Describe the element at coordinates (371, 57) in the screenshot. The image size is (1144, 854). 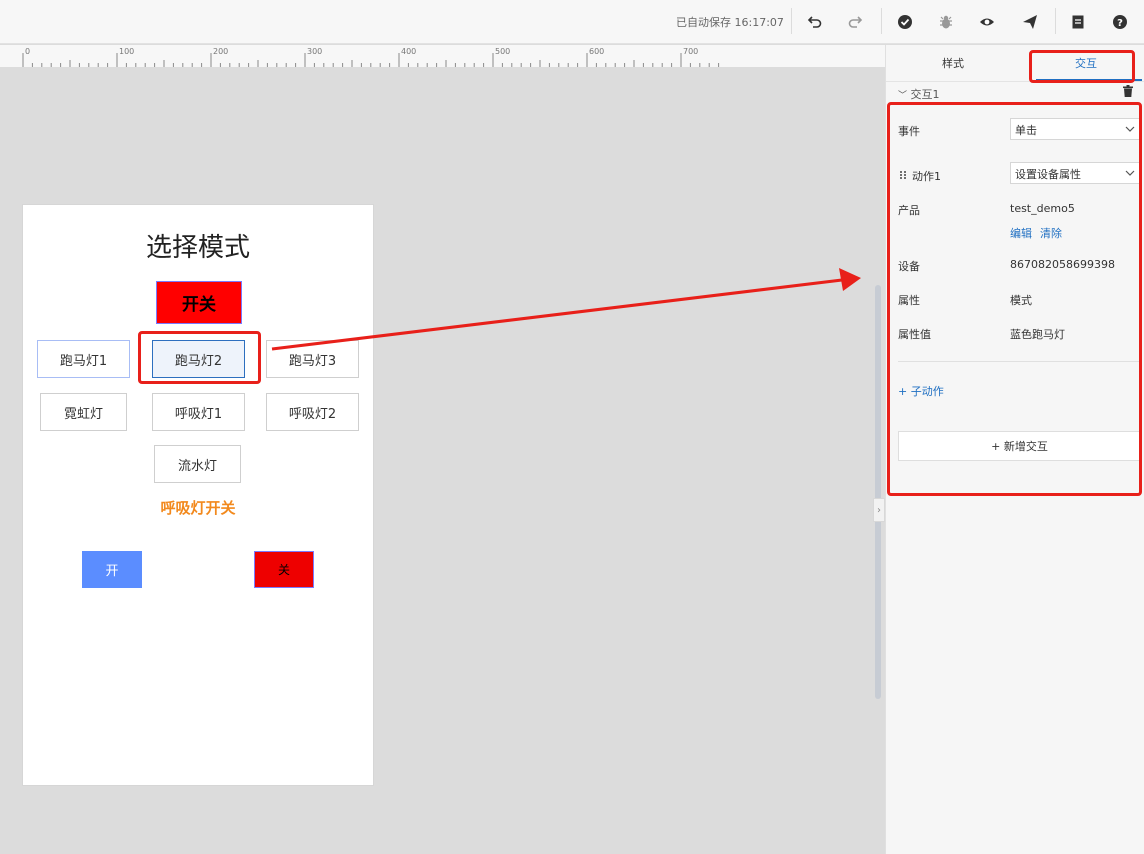
I see `ruler-ticks: 0 100 200 300 400 500 600 700` at that location.